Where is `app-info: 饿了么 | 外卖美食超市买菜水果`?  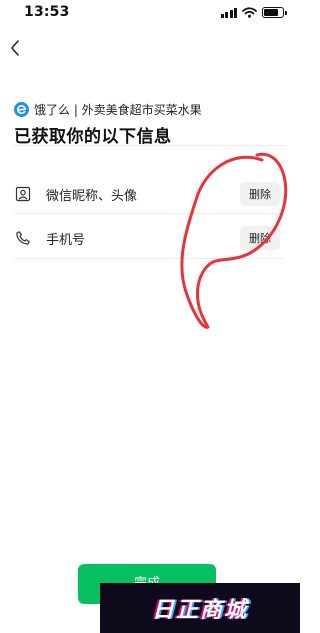 app-info: 饿了么 | 外卖美食超市买菜水果 is located at coordinates (108, 109).